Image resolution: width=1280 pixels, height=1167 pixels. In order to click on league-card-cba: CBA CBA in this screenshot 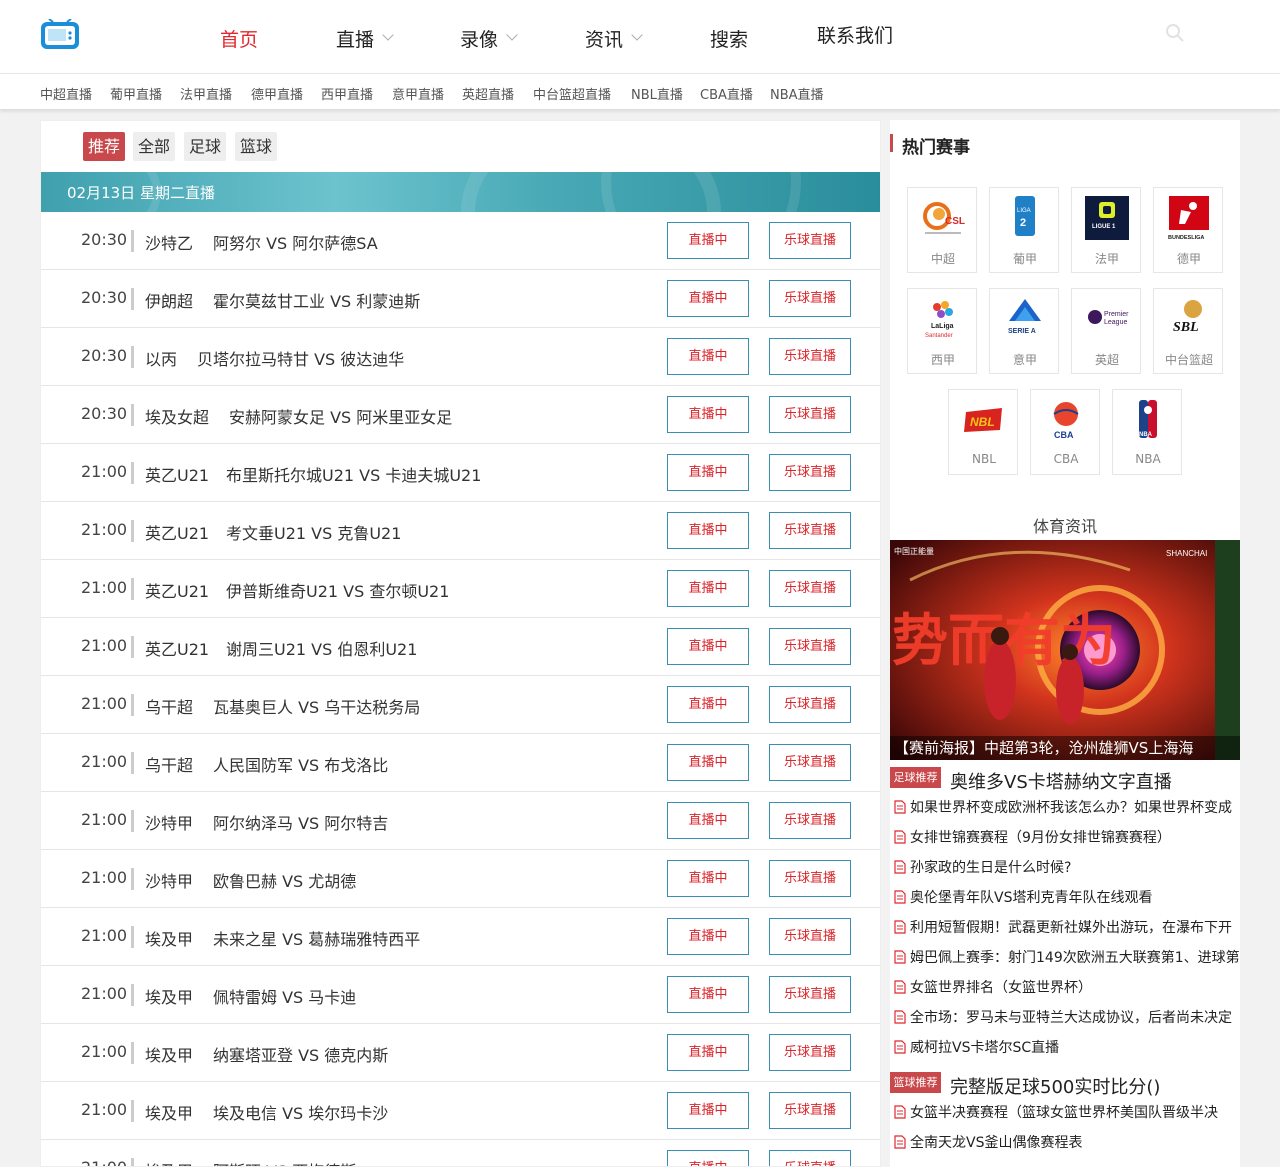, I will do `click(1065, 432)`.